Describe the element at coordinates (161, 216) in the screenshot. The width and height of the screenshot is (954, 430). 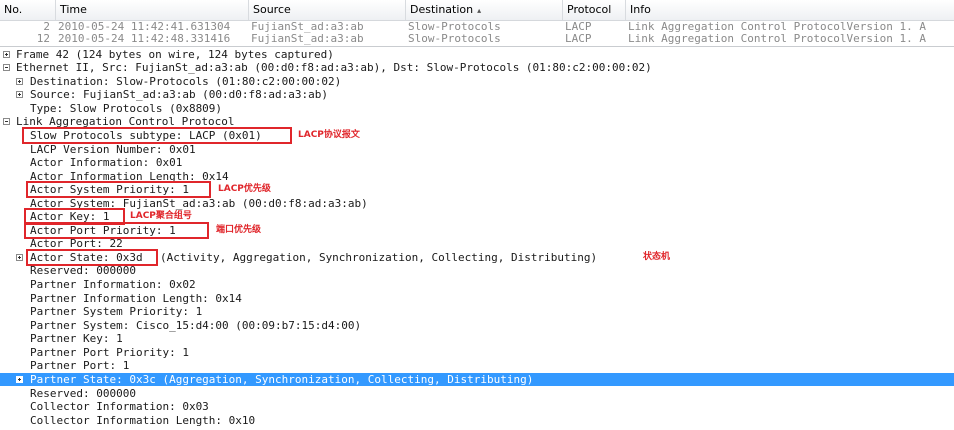
I see `annotation-actor-key: LACP聚合组号` at that location.